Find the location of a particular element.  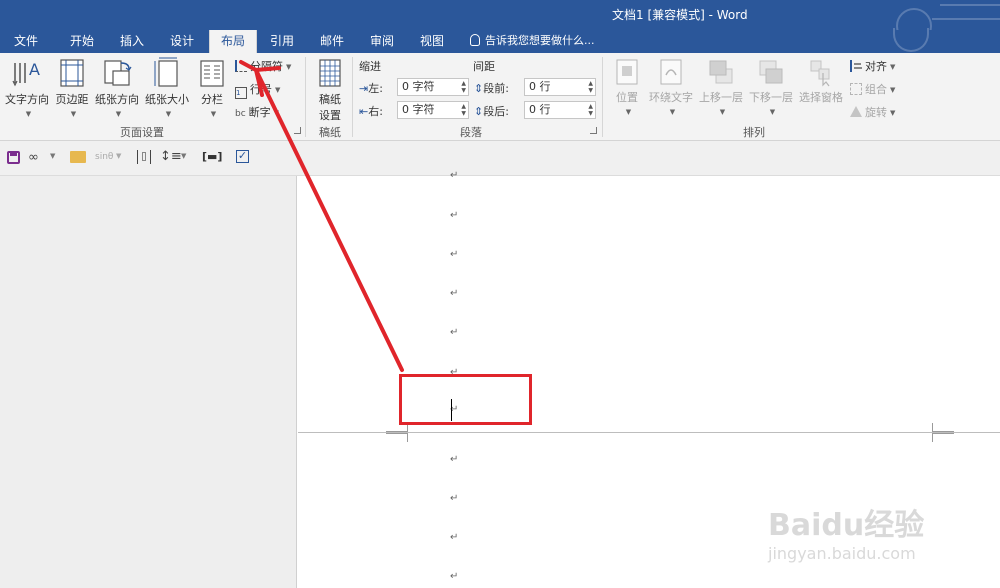

window-title: 文档1 [兼容模式] - Word is located at coordinates (680, 15).